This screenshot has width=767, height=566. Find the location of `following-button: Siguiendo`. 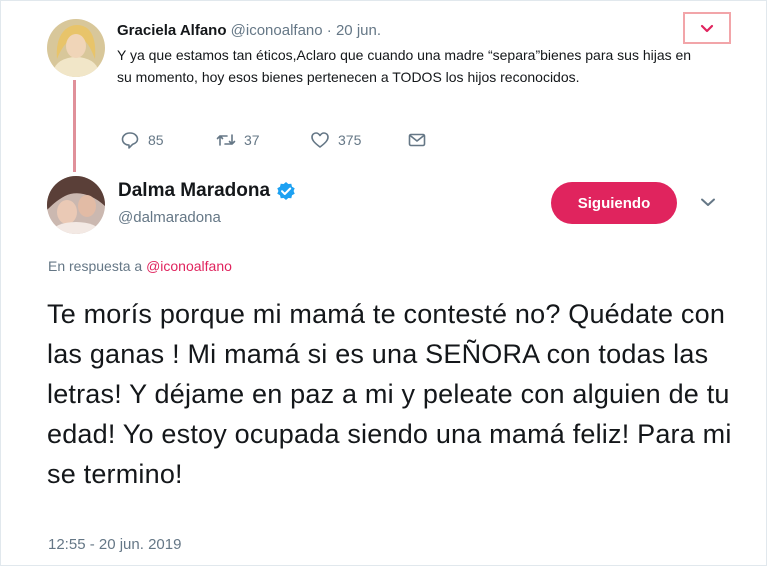

following-button: Siguiendo is located at coordinates (614, 203).